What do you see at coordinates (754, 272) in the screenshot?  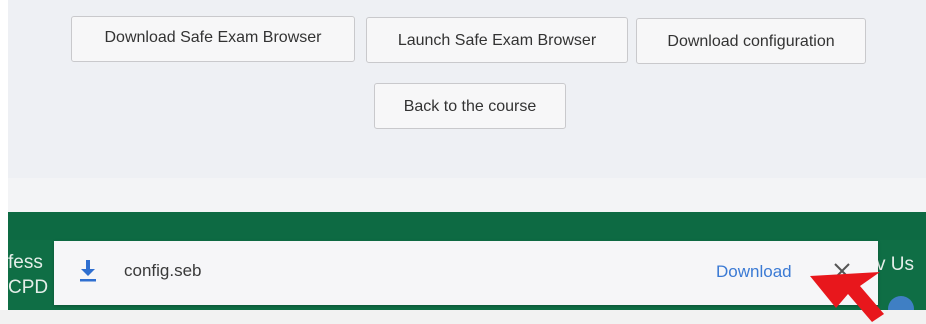 I see `download-action-link: Download` at bounding box center [754, 272].